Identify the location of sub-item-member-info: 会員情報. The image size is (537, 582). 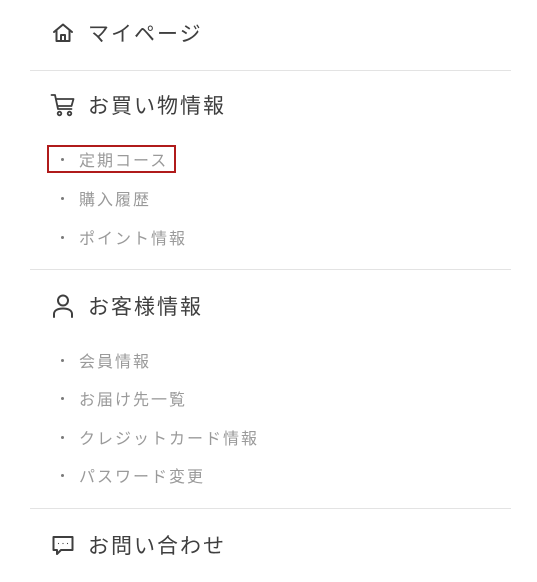
(104, 360).